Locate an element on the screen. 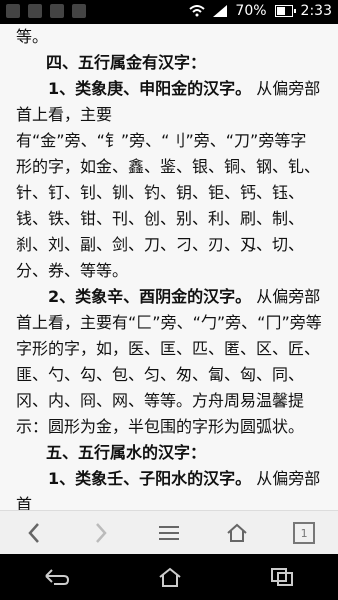 This screenshot has height=600, width=338. paragraph-heading: 1、类象壬、子阳水的汉字。 is located at coordinates (150, 478).